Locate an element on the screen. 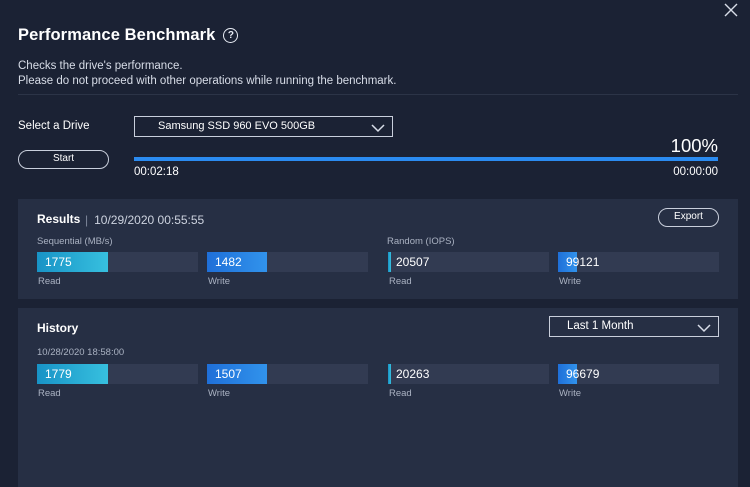 This screenshot has width=750, height=487. rand-read-value: 20507 is located at coordinates (413, 262).